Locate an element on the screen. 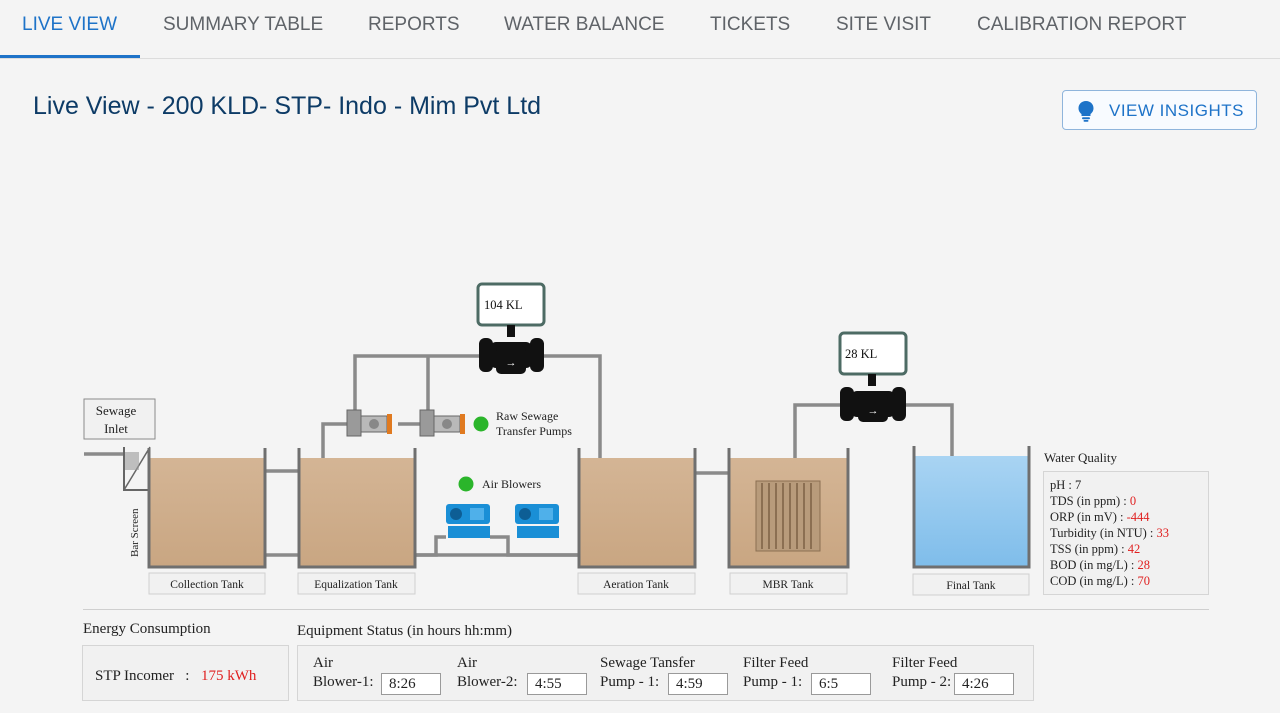 This screenshot has width=1280, height=713. water-quality-label: TSS (in ppm) : is located at coordinates (1087, 549).